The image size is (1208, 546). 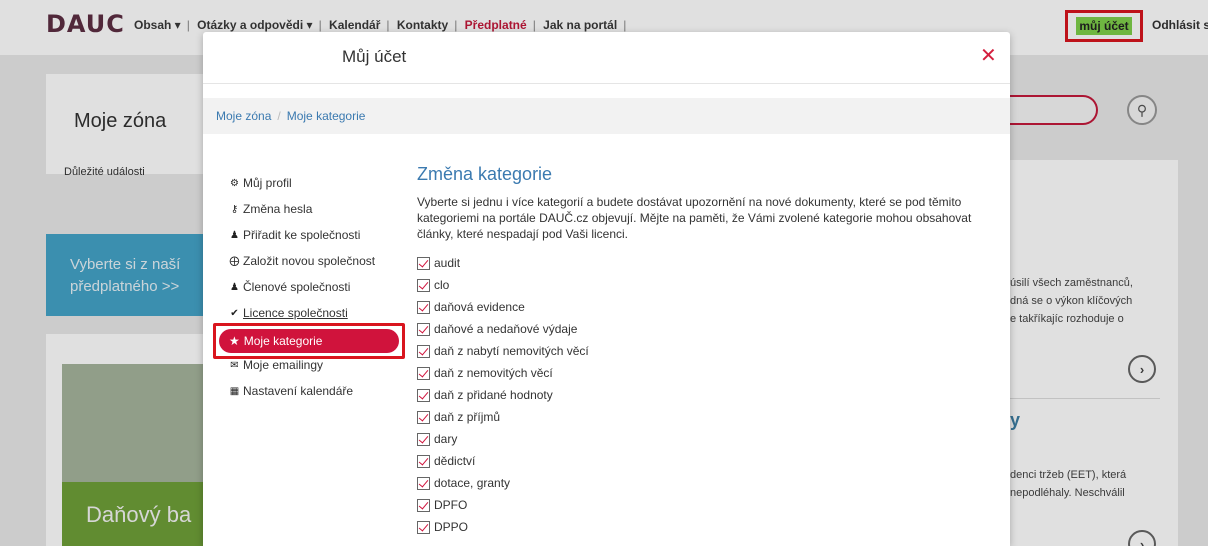 I want to click on menu-item-calendar-settings: ▦ Nastavení kalendáře, so click(x=308, y=391).